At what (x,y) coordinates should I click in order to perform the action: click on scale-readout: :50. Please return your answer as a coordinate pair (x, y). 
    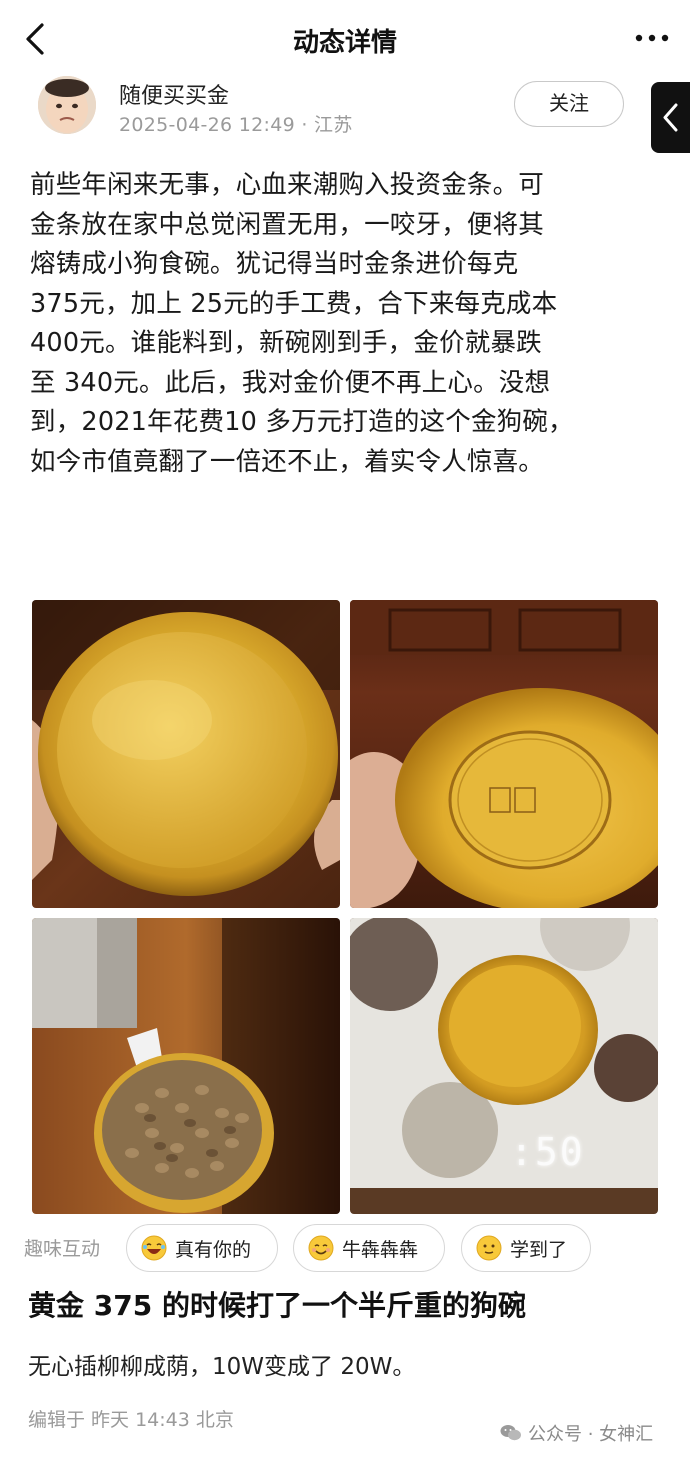
    Looking at the image, I should click on (547, 1152).